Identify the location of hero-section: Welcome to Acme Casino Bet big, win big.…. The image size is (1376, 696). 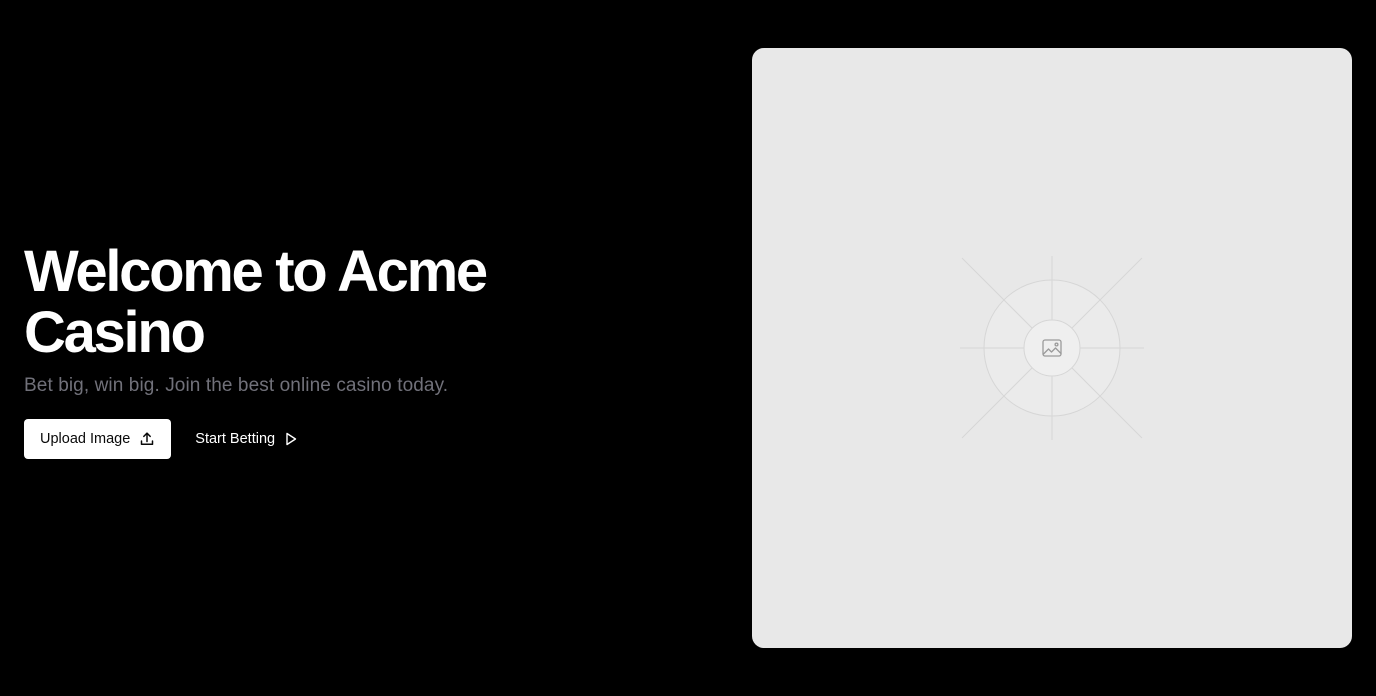
(304, 350).